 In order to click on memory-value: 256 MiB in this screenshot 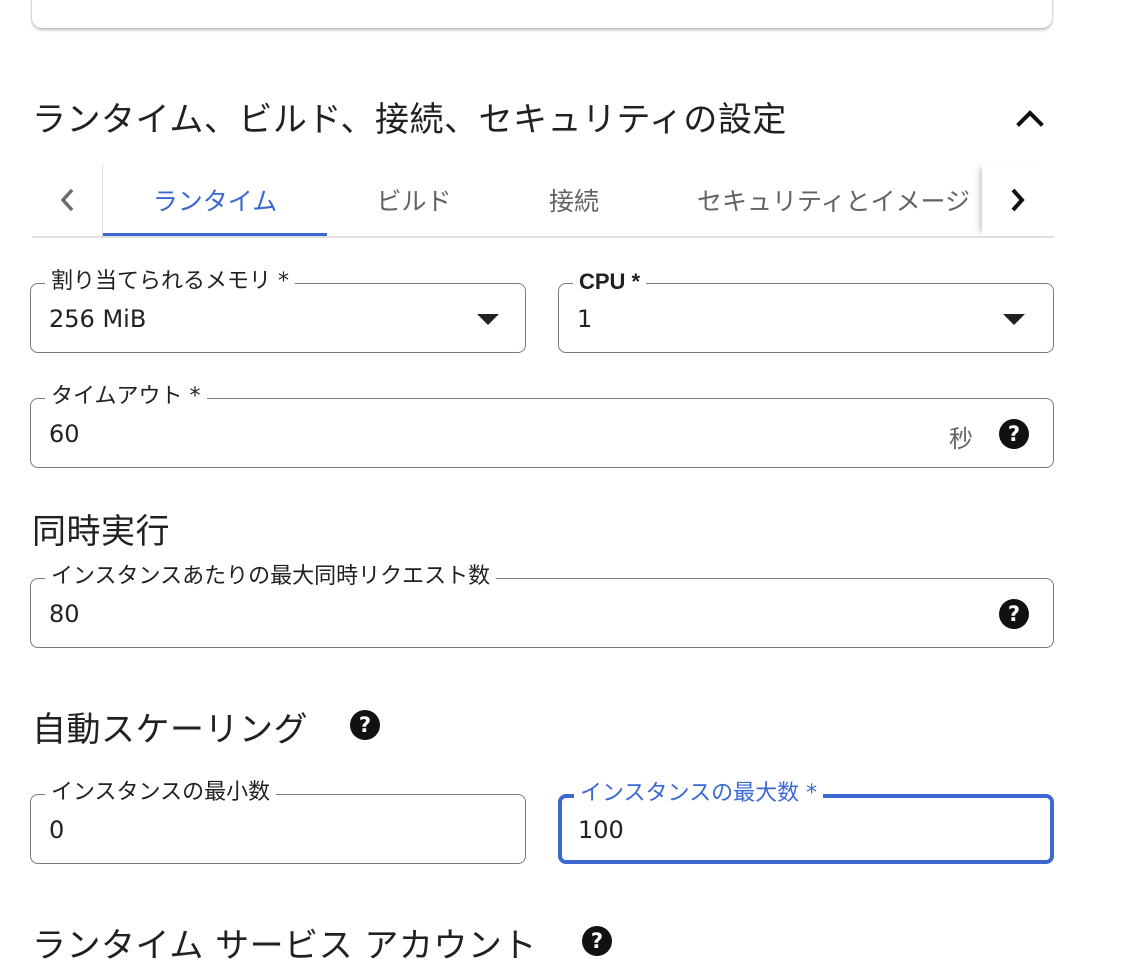, I will do `click(98, 319)`.